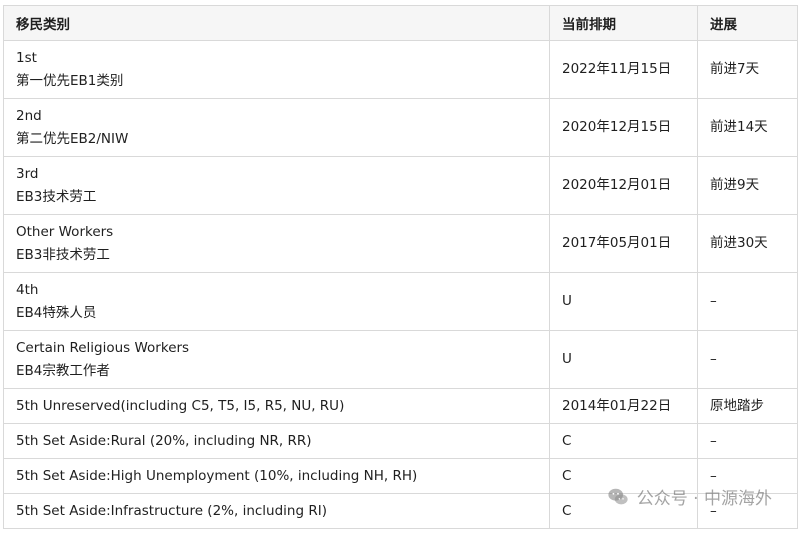 The height and width of the screenshot is (533, 800). I want to click on date-cell: 2017年05月01日, so click(623, 243).